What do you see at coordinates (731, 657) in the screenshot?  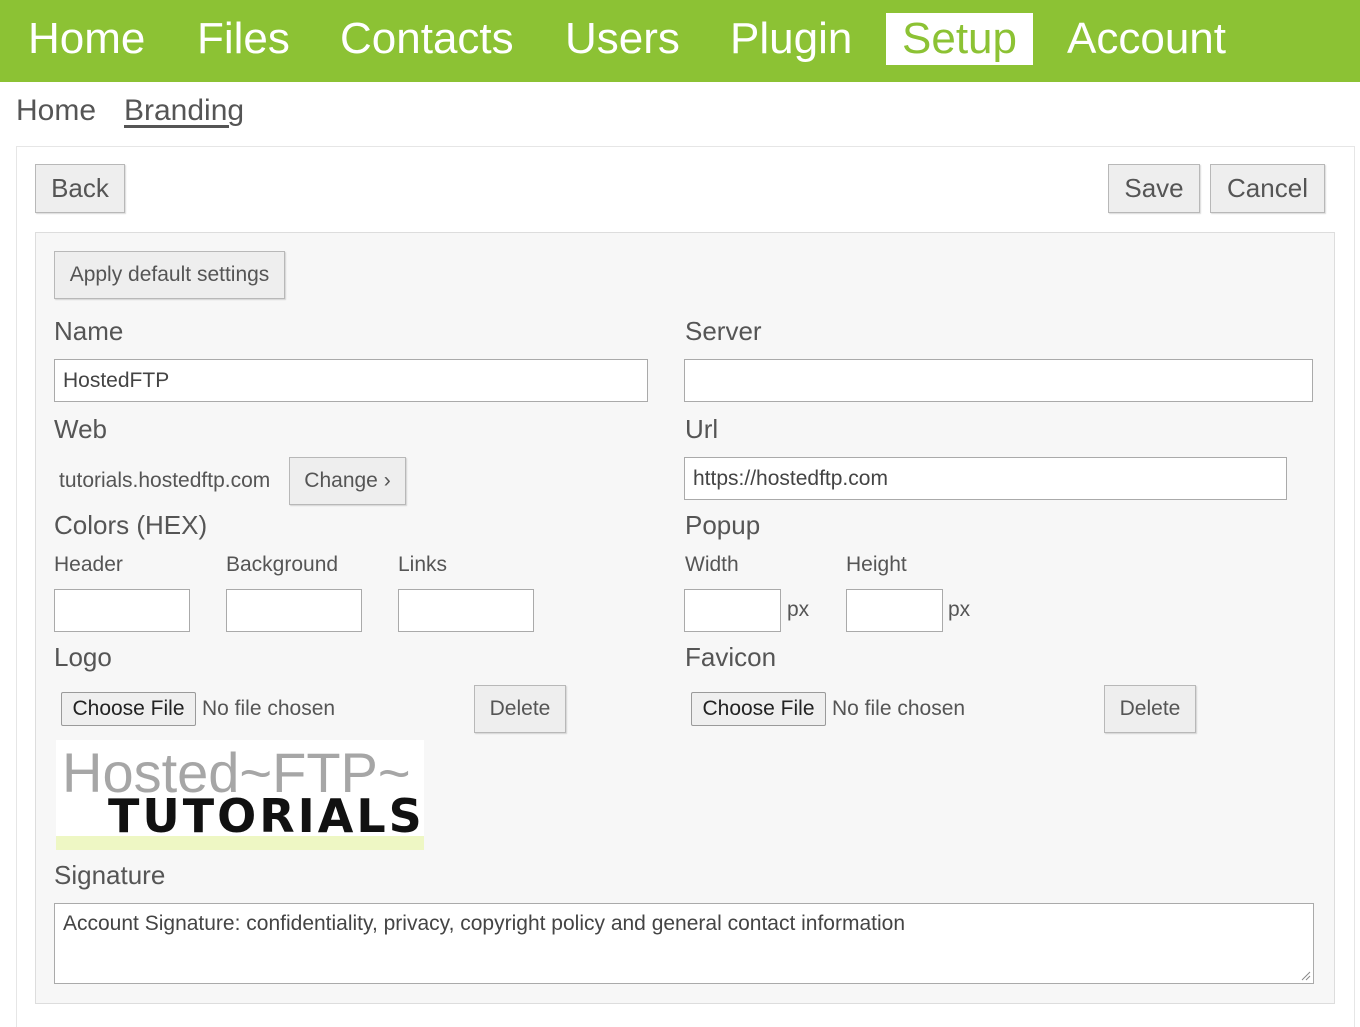 I see `favicon-label: Favicon` at bounding box center [731, 657].